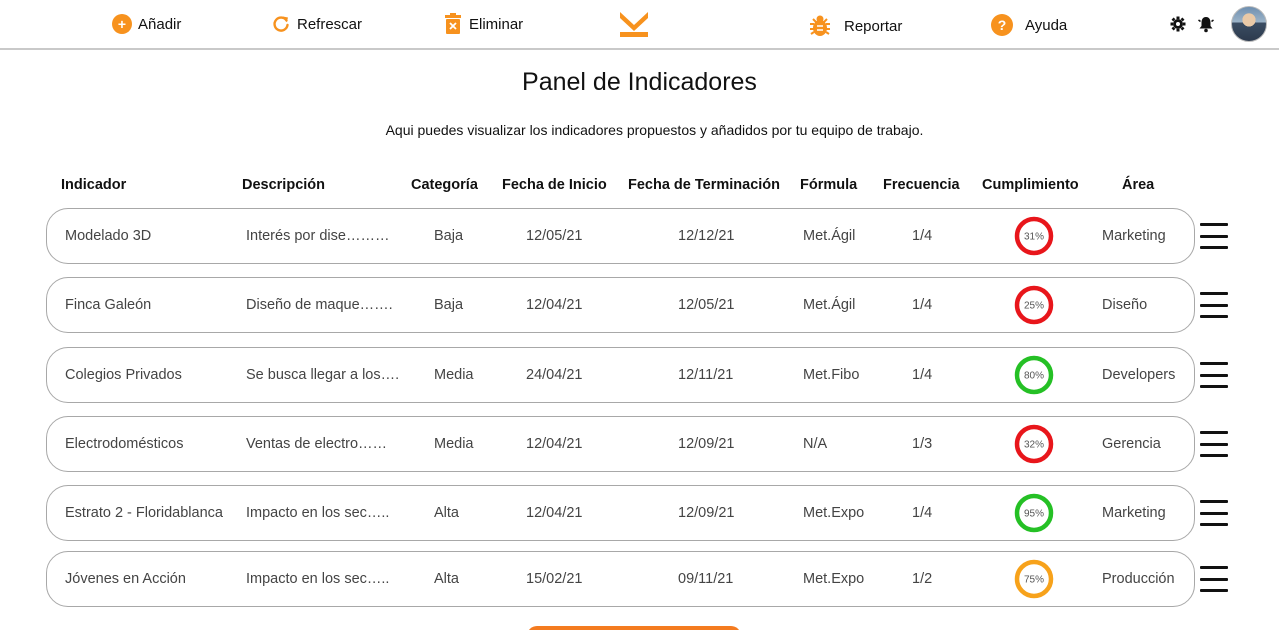  Describe the element at coordinates (319, 305) in the screenshot. I see `indicator-description: Diseño de maque…….` at that location.